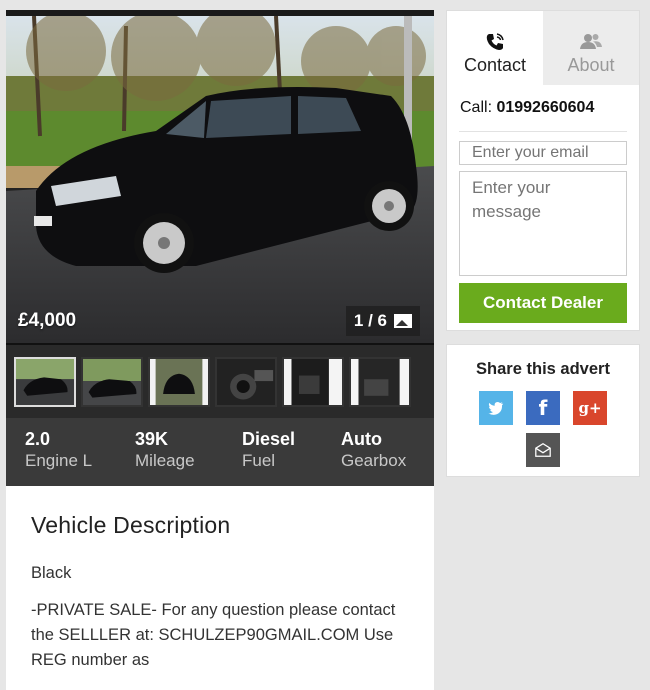  I want to click on tab-about: About, so click(591, 48).